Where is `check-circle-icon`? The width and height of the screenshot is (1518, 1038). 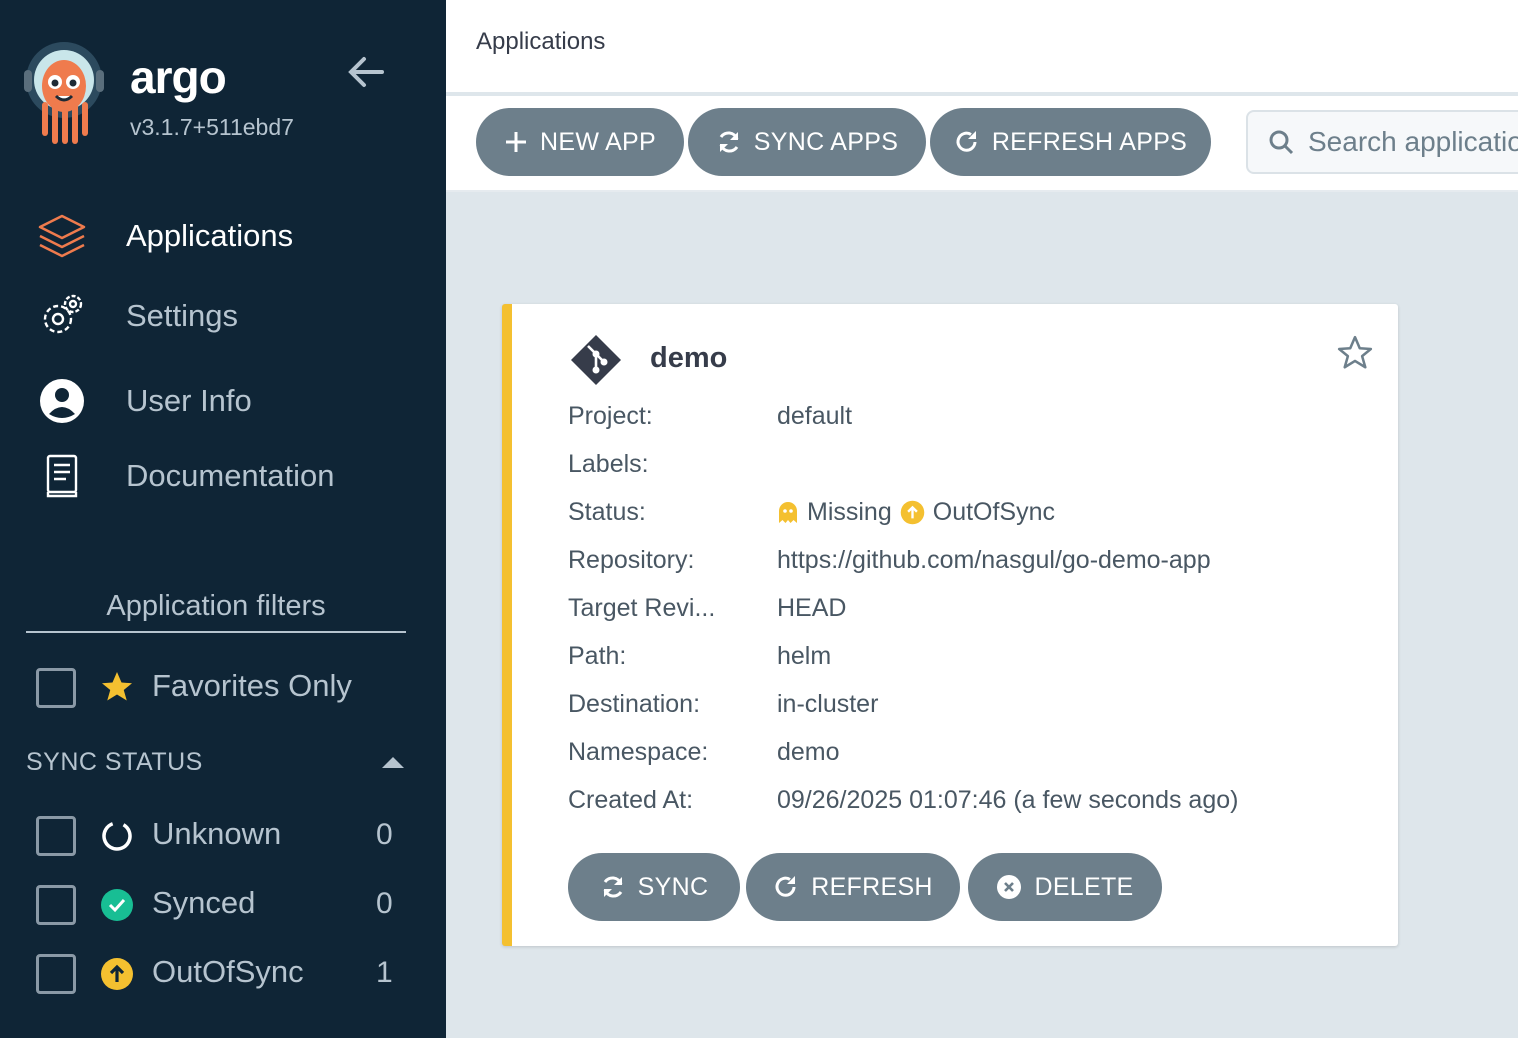 check-circle-icon is located at coordinates (117, 905).